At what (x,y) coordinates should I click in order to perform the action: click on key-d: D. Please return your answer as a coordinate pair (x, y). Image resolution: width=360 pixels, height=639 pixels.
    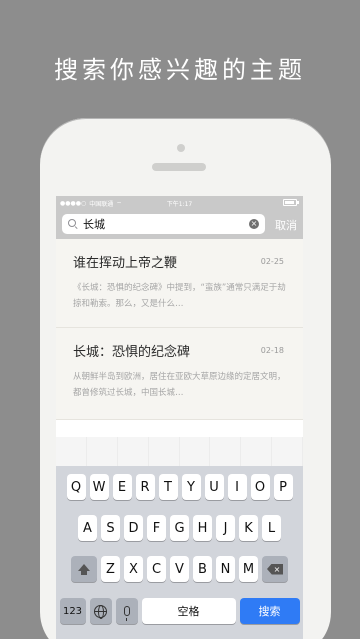
    Looking at the image, I should click on (133, 528).